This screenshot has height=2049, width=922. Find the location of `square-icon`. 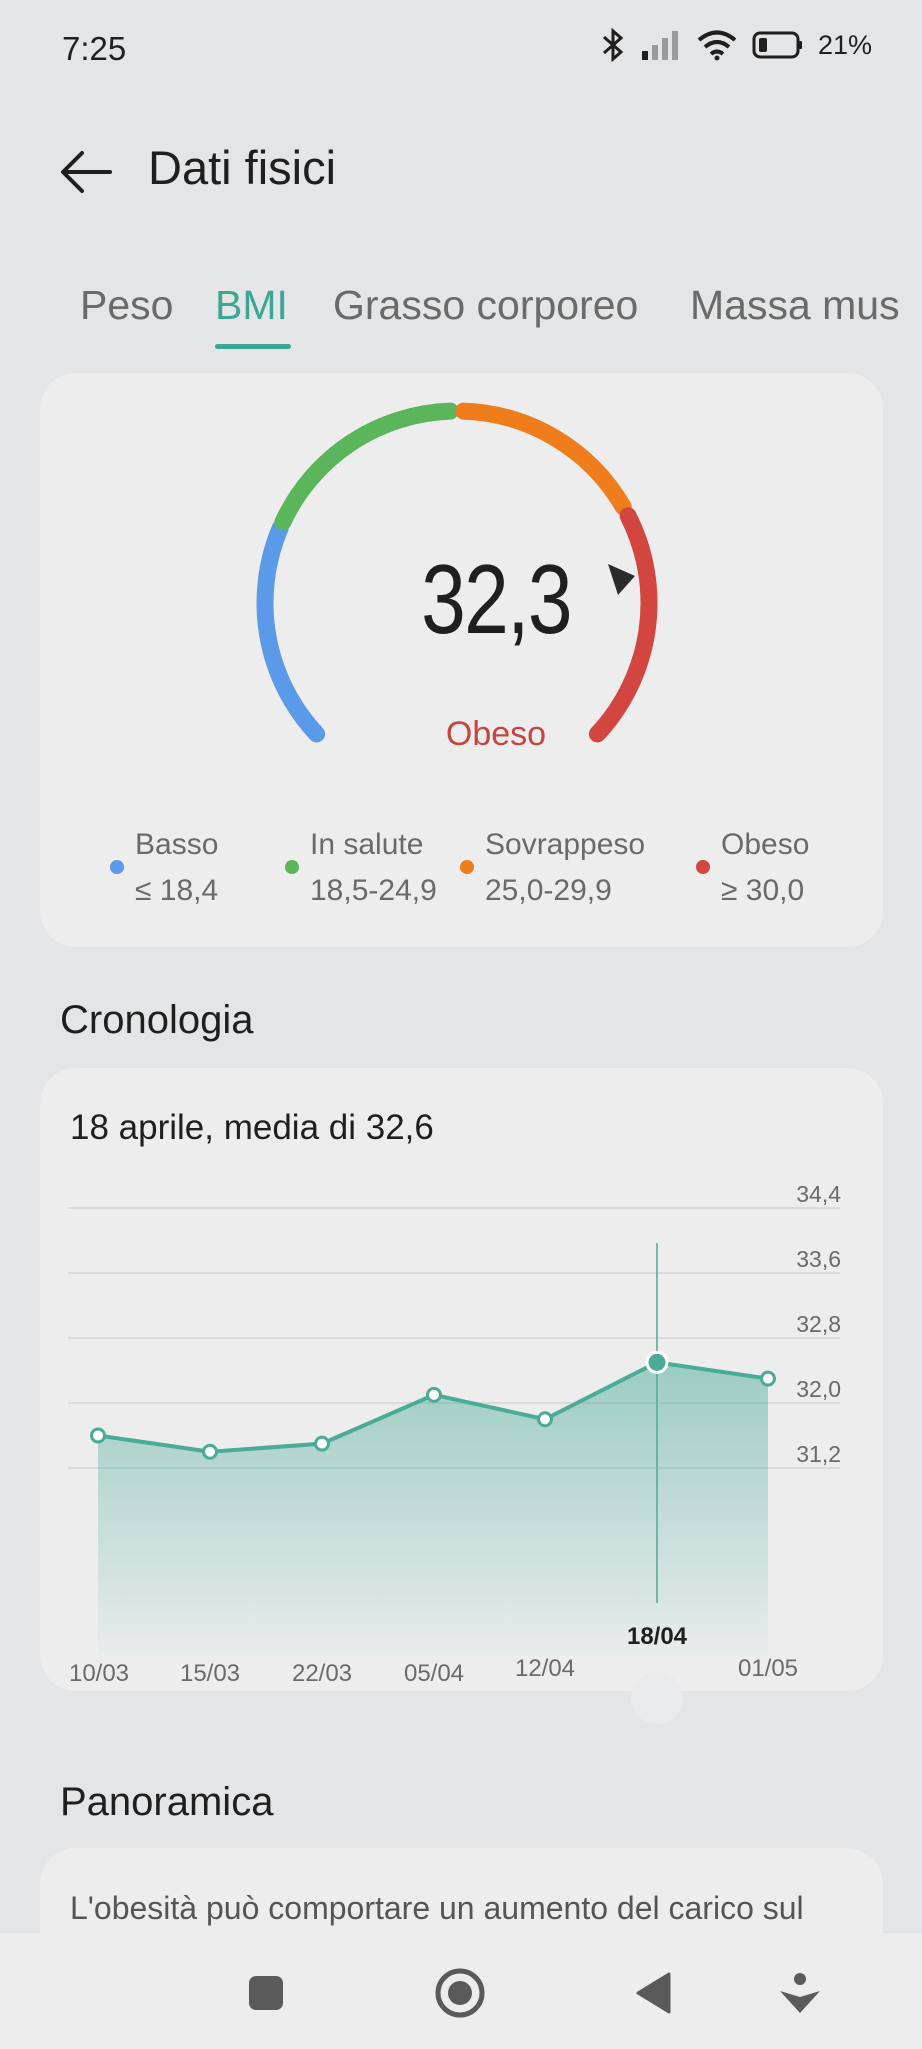

square-icon is located at coordinates (266, 1993).